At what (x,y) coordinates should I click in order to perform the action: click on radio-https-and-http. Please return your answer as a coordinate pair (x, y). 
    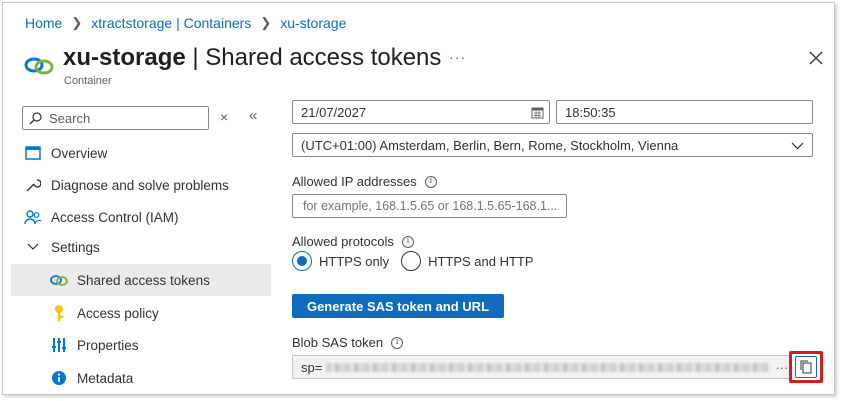
    Looking at the image, I should click on (411, 261).